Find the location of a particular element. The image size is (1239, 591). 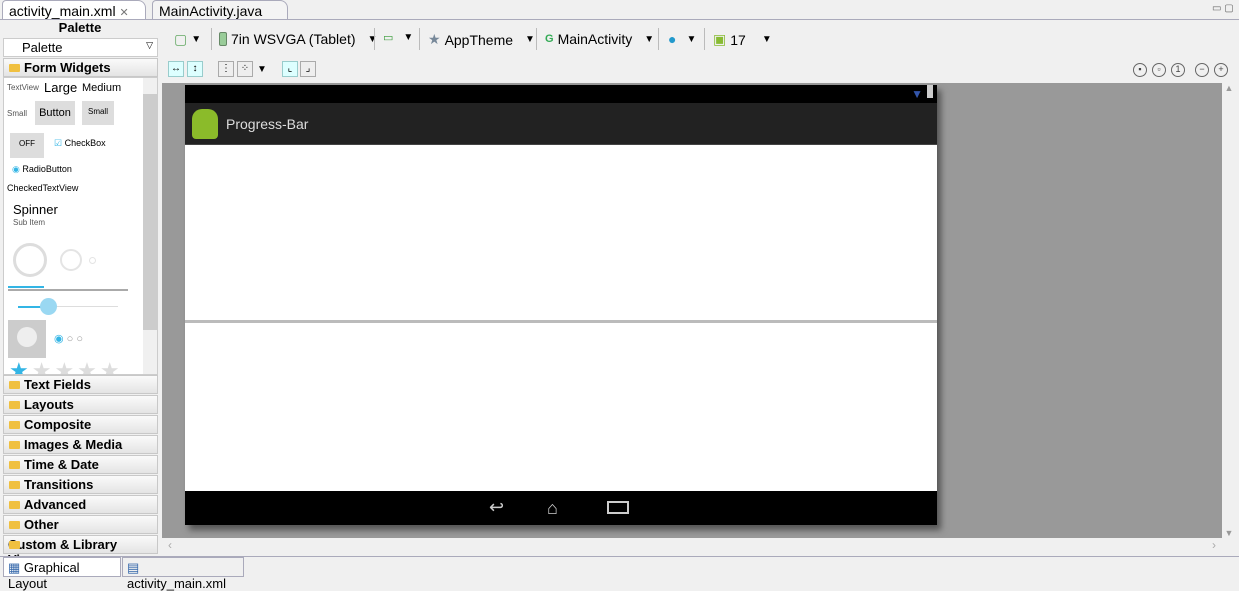

device-icon is located at coordinates (223, 39).